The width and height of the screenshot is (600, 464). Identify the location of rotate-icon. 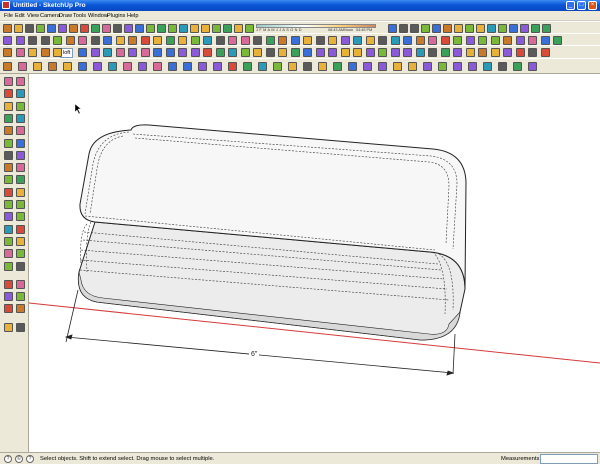
(392, 28).